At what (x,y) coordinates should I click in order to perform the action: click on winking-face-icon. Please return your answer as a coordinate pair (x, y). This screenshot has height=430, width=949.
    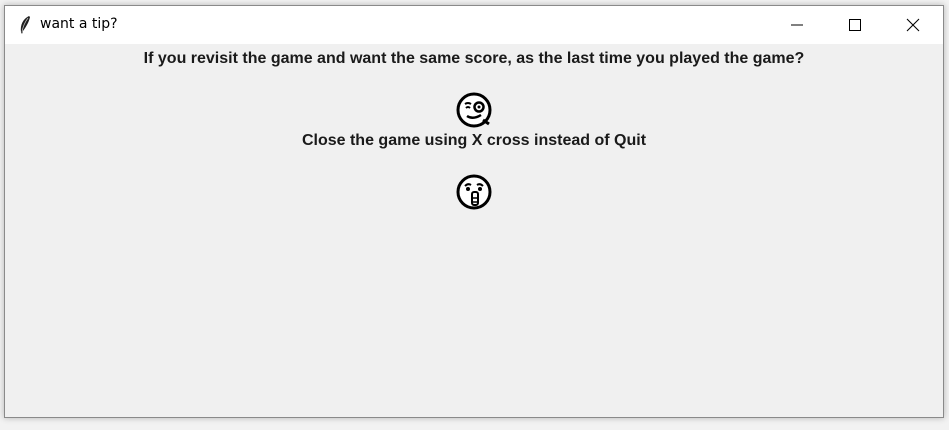
    Looking at the image, I should click on (474, 110).